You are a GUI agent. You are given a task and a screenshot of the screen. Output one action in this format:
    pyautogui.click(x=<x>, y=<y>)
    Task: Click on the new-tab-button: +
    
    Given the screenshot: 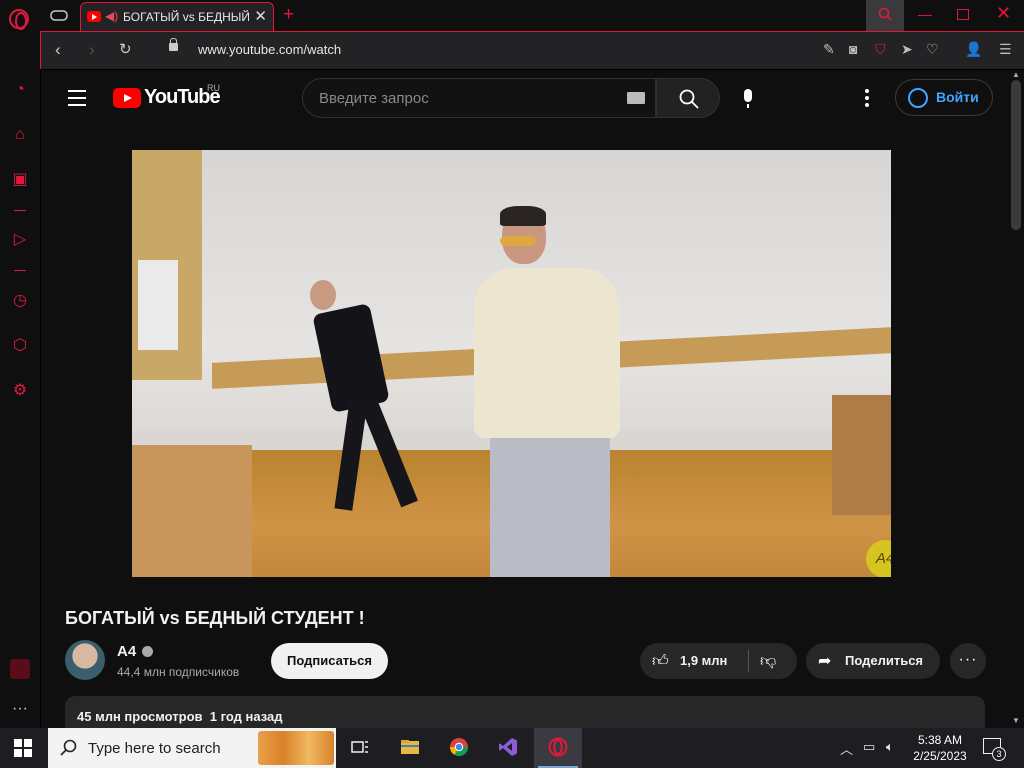 What is the action you would take?
    pyautogui.click(x=288, y=15)
    